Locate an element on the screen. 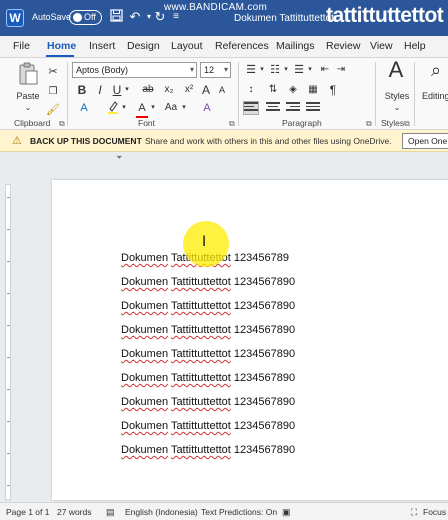 This screenshot has width=448, height=520. focus-button: Focus is located at coordinates (434, 512).